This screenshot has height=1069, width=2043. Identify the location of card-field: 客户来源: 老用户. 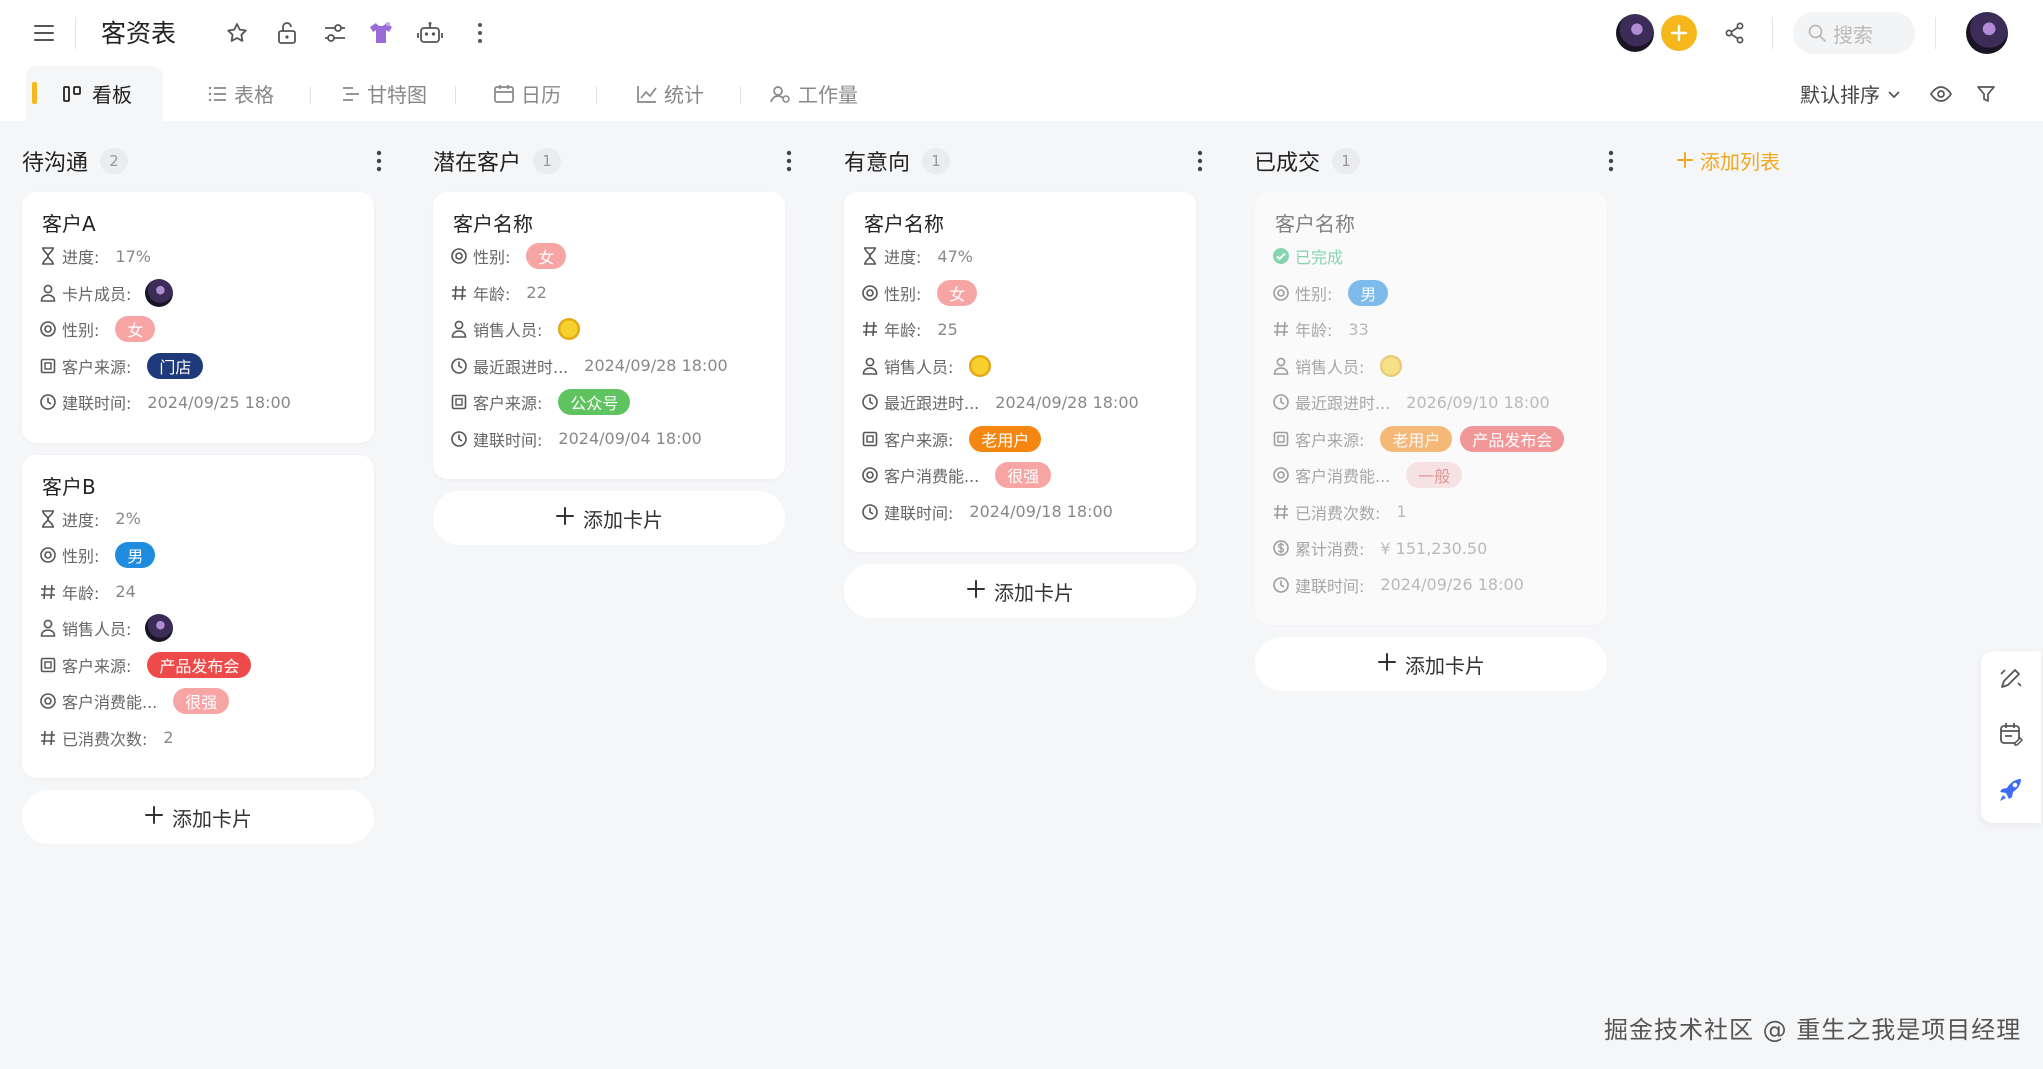
(951, 439).